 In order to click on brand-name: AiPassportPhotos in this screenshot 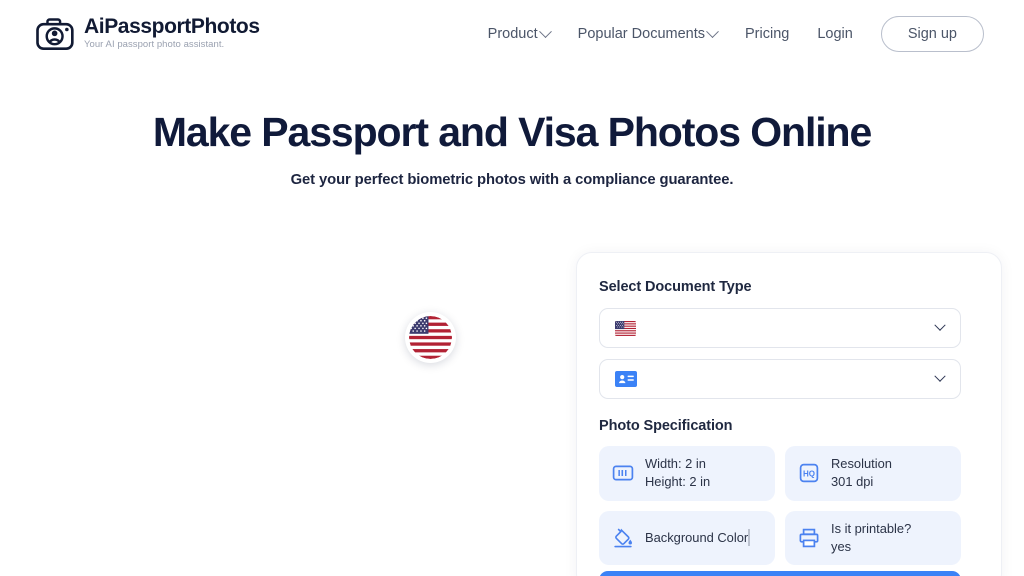, I will do `click(172, 27)`.